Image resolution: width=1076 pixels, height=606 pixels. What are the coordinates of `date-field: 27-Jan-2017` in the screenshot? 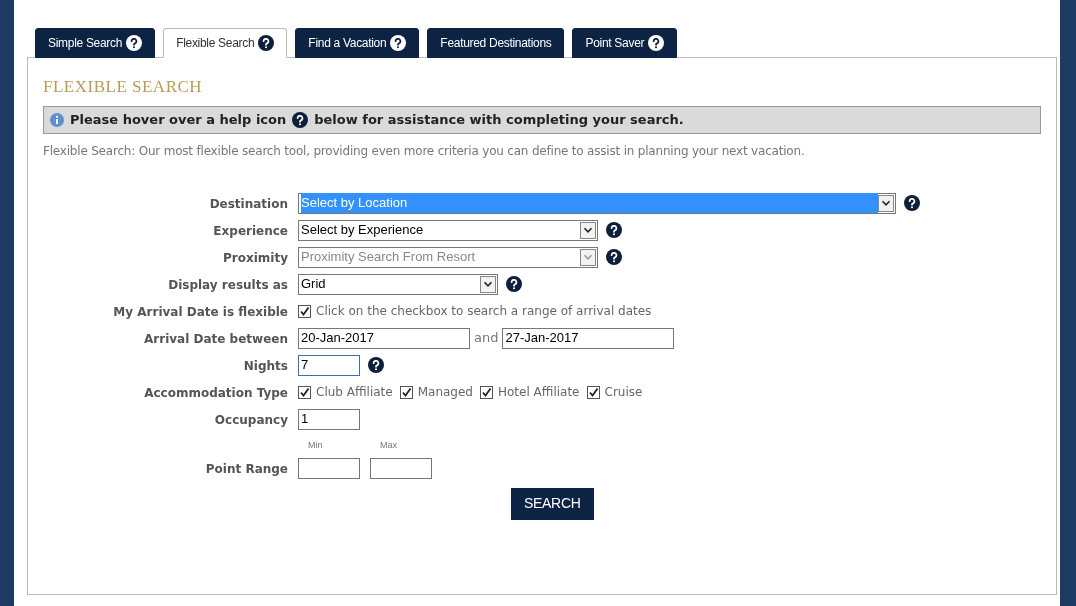 It's located at (588, 338).